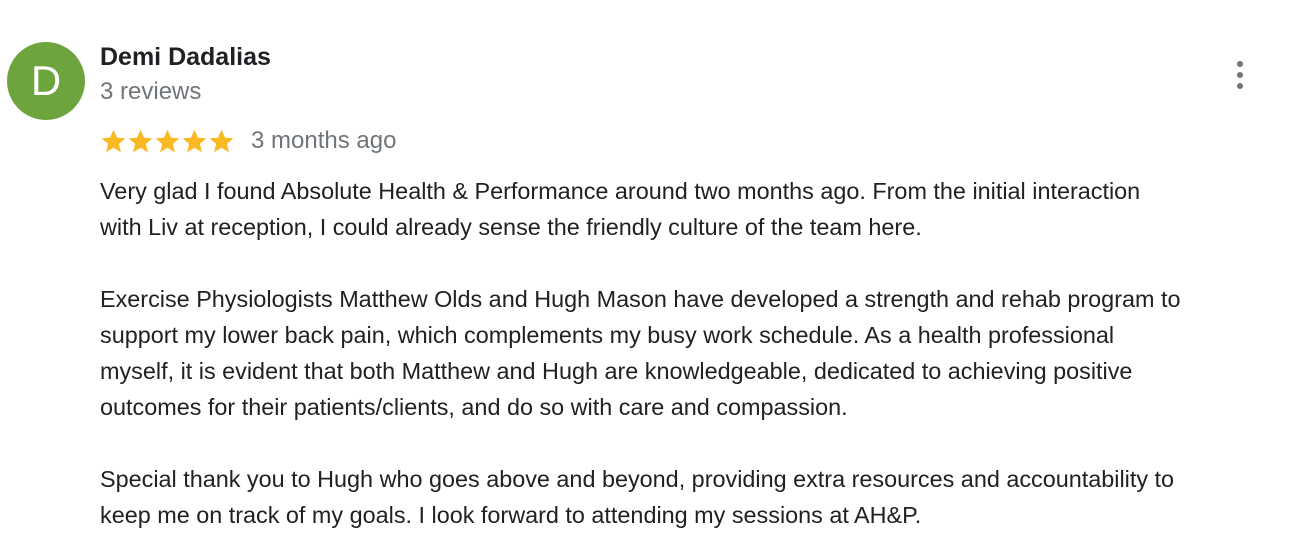  Describe the element at coordinates (185, 57) in the screenshot. I see `reviewer-name: Demi Dadalias` at that location.